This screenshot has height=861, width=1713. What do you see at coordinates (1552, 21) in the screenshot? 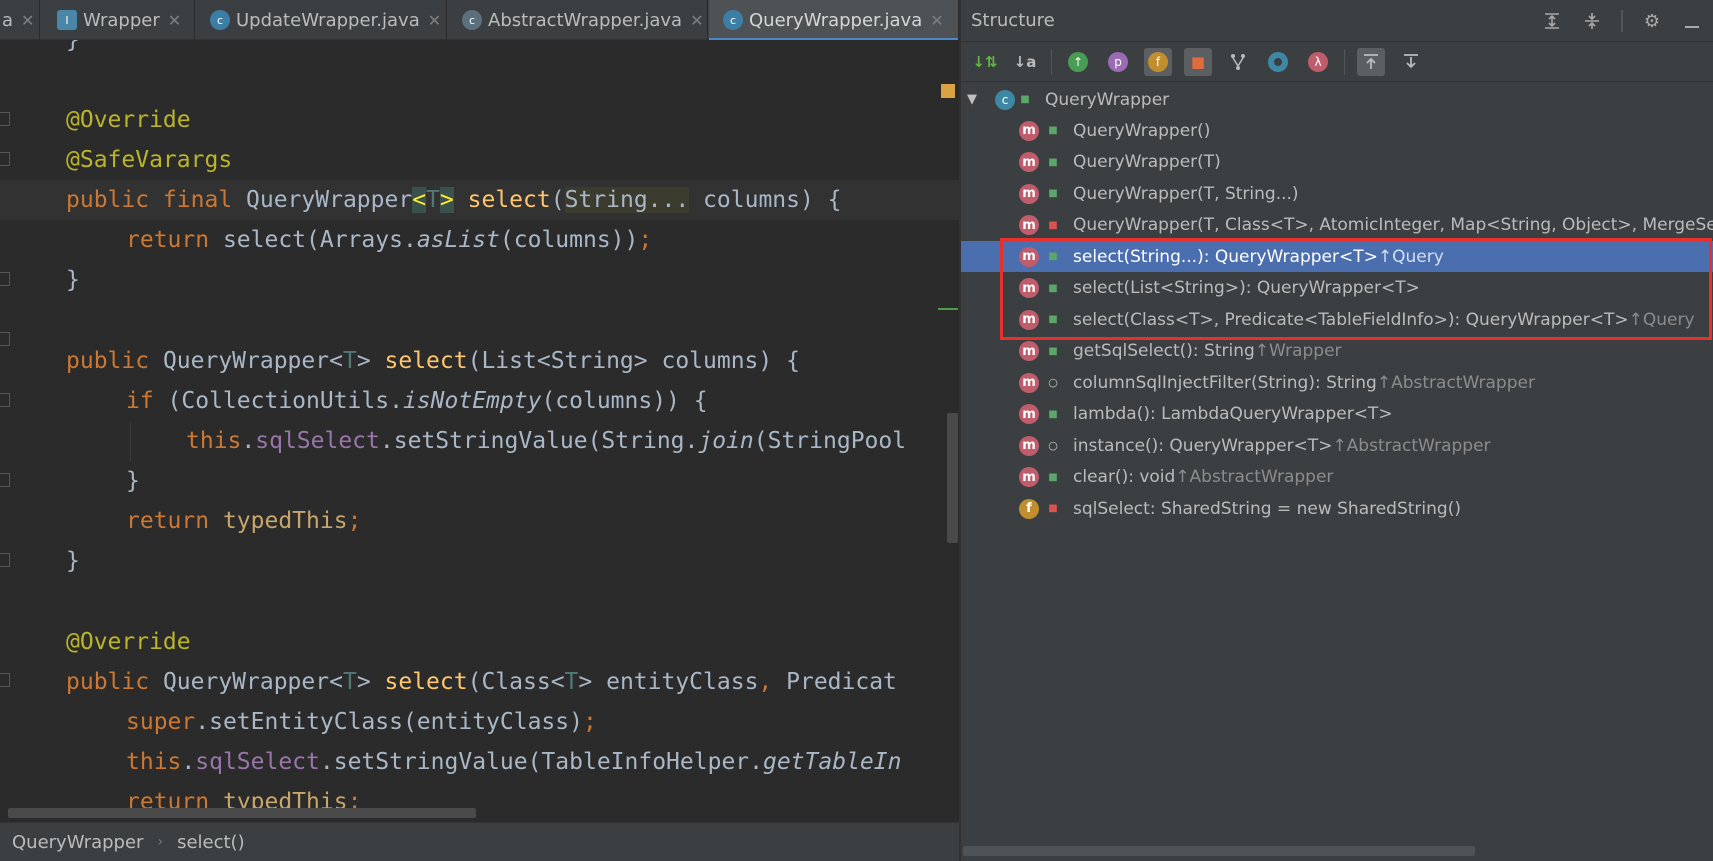
I see `expand-all-icon` at bounding box center [1552, 21].